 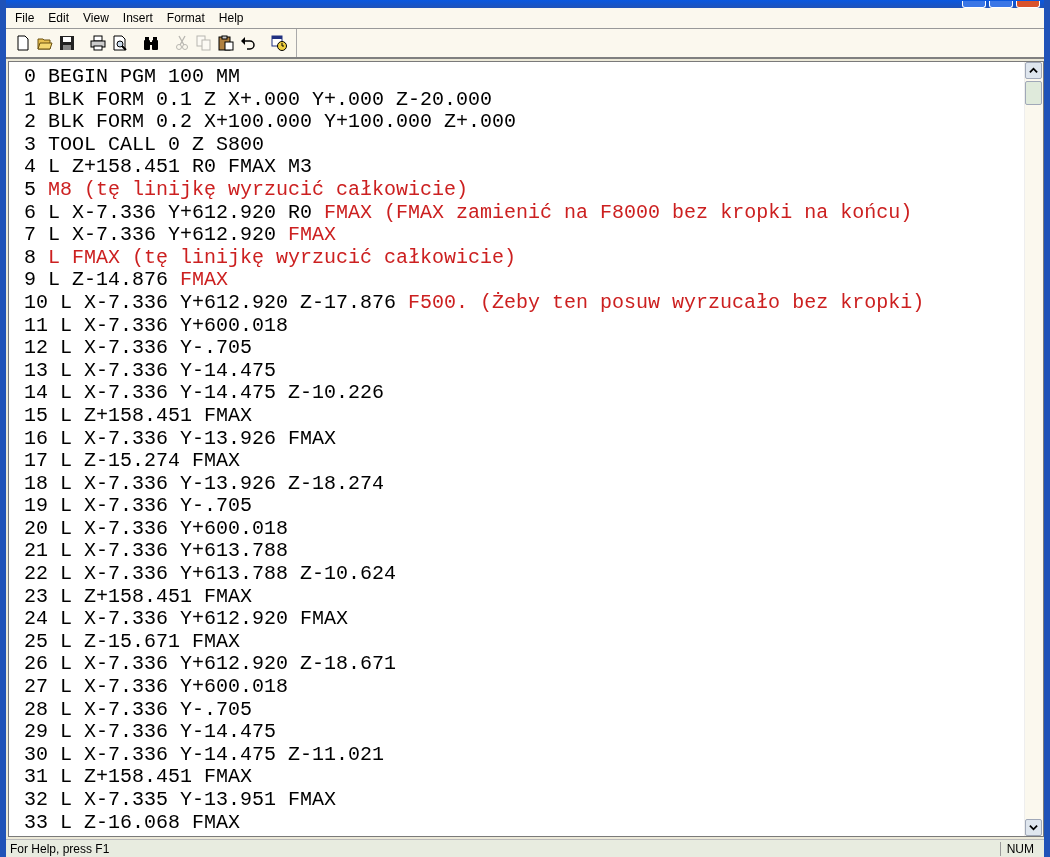 What do you see at coordinates (137, 18) in the screenshot?
I see `menu-item: Insert` at bounding box center [137, 18].